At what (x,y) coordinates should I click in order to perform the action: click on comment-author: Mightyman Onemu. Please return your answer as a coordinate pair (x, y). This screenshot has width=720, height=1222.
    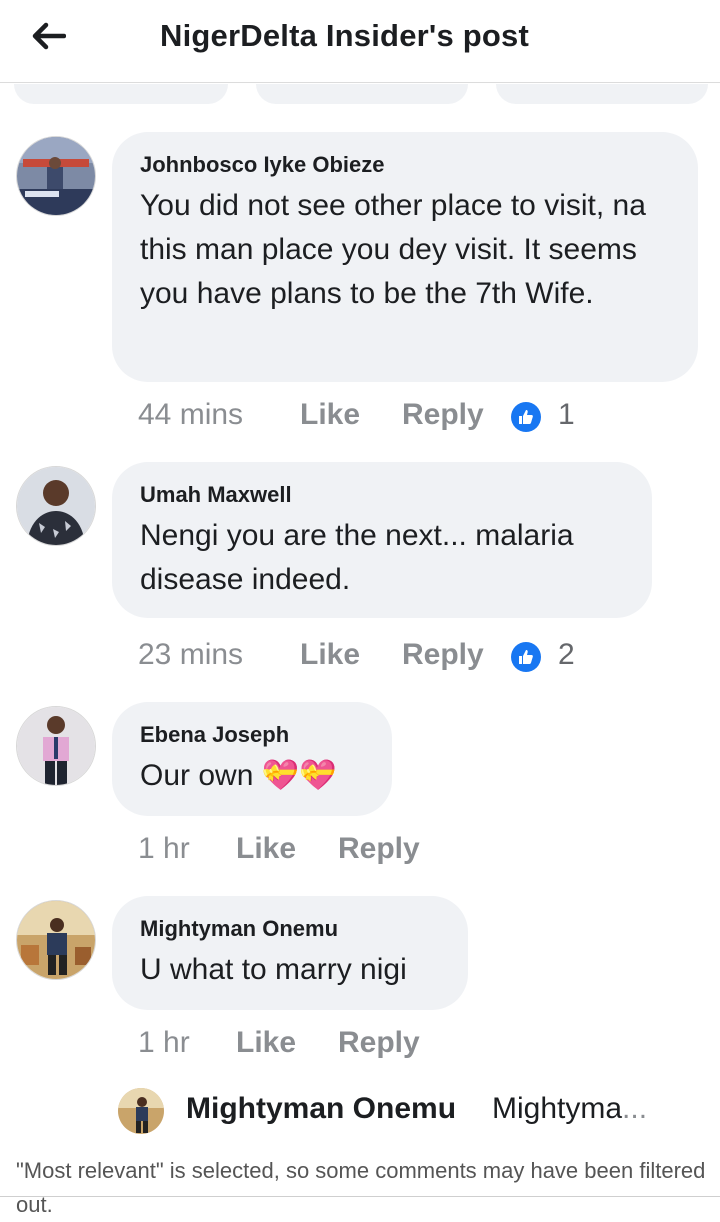
    Looking at the image, I should click on (291, 929).